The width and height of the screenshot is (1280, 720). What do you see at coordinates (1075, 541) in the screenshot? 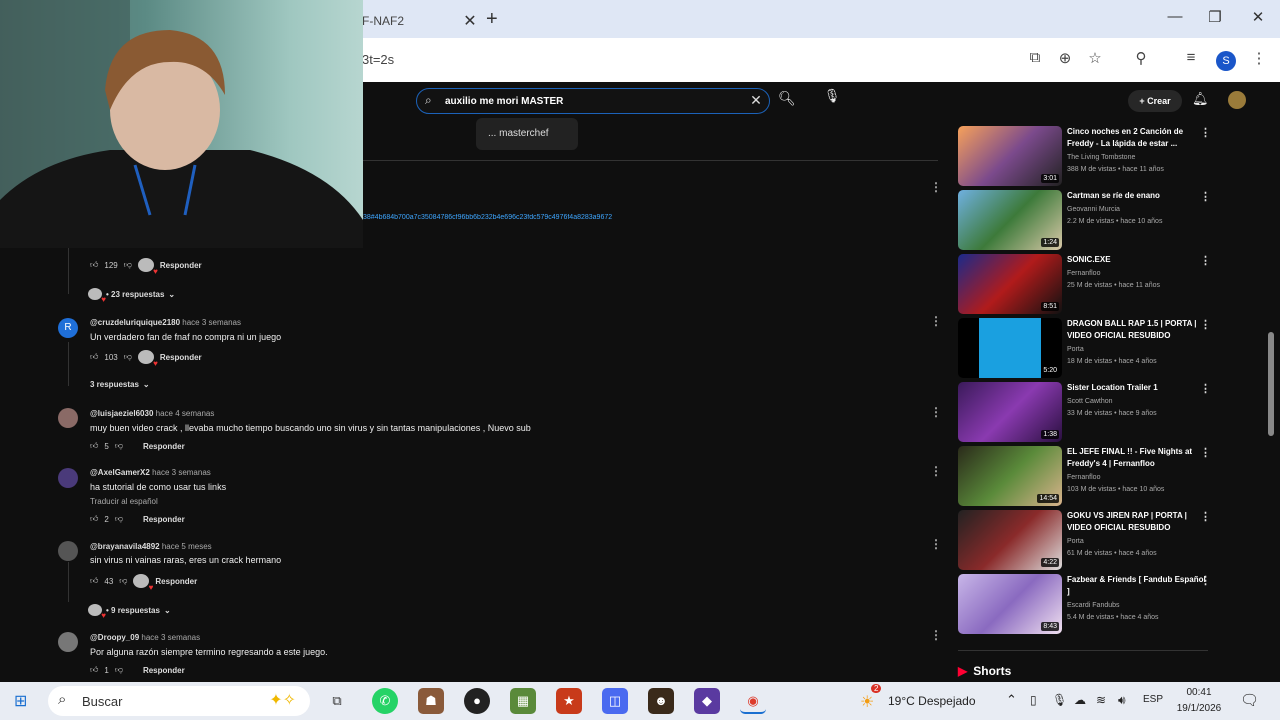
I see `video-channel: Porta` at bounding box center [1075, 541].